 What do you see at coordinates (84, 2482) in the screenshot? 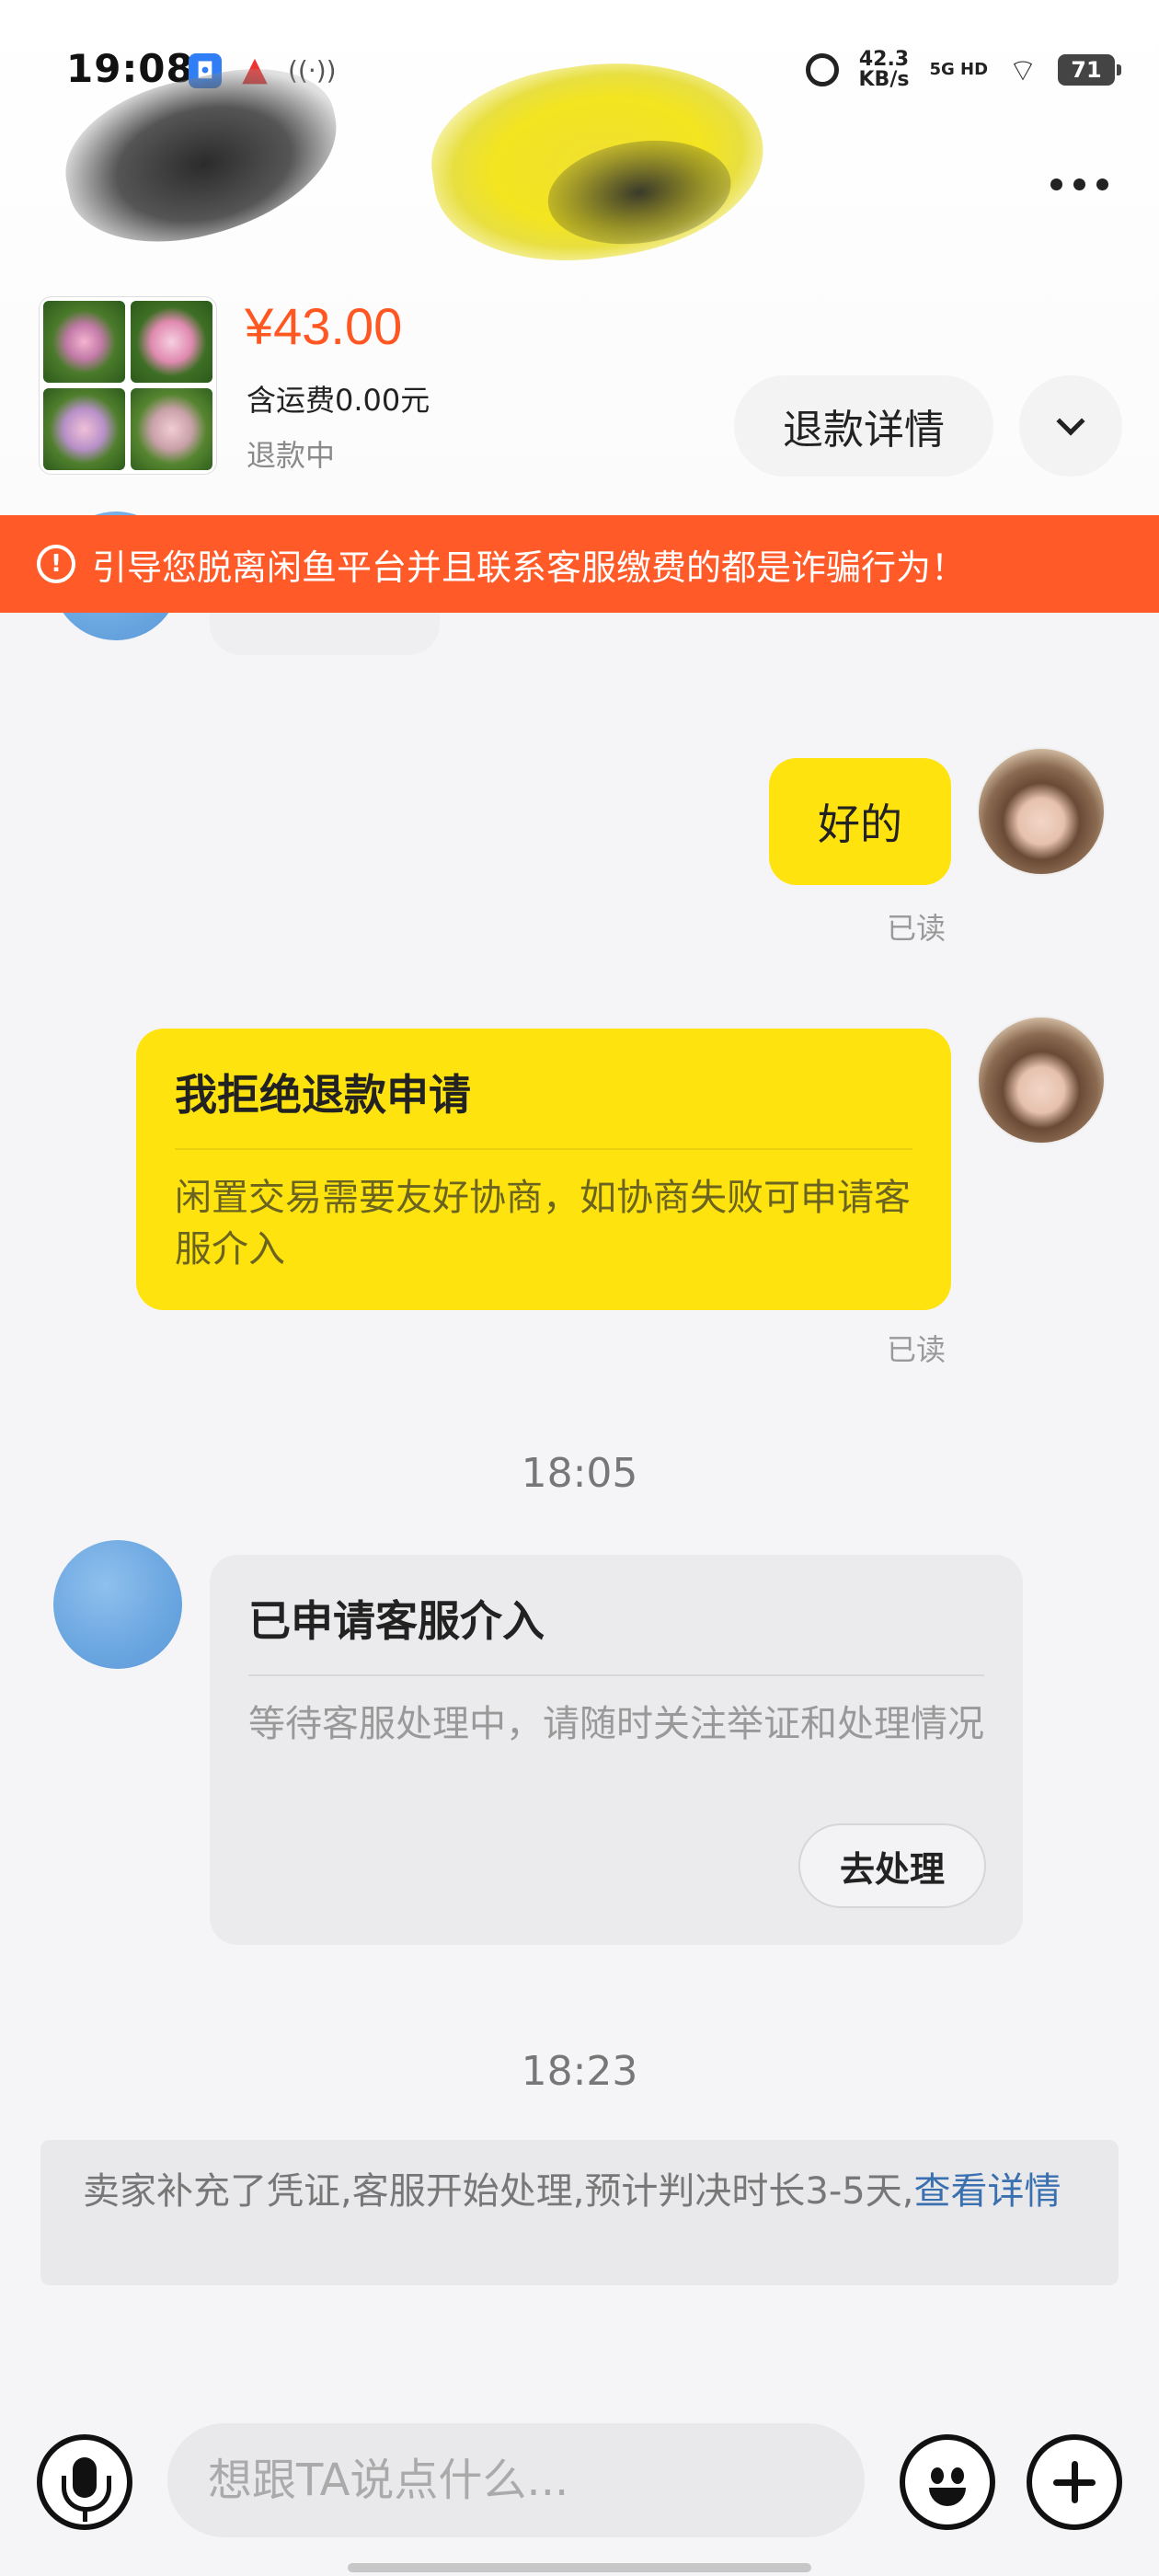
I see `microphone-icon` at bounding box center [84, 2482].